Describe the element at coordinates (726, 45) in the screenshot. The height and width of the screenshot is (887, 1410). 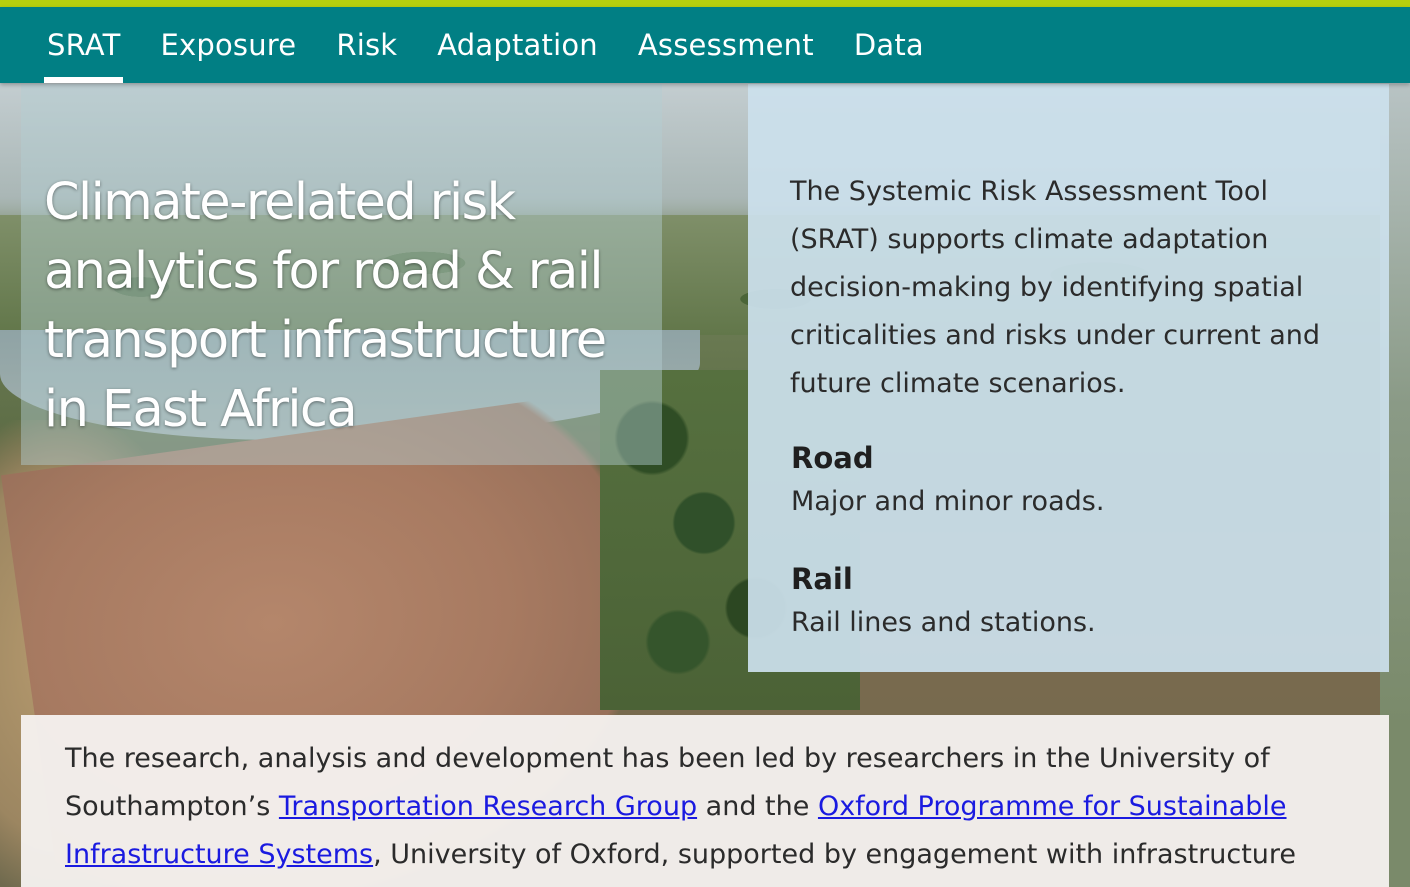
I see `nav-item-assessment: Assessment` at that location.